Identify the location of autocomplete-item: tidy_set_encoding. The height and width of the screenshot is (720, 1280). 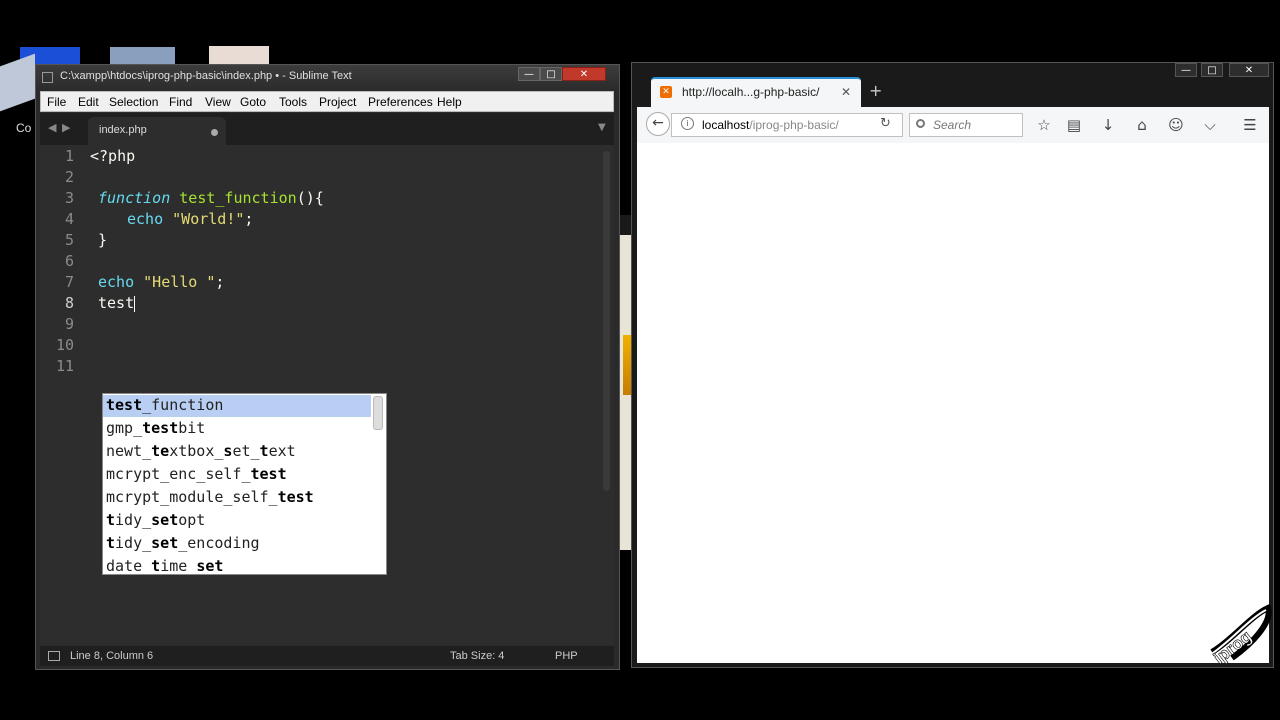
(237, 544).